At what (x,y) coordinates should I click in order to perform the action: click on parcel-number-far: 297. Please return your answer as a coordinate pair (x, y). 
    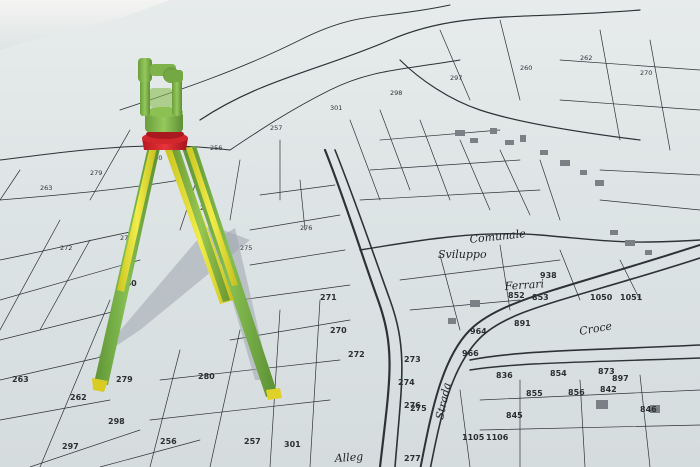
    Looking at the image, I should click on (456, 78).